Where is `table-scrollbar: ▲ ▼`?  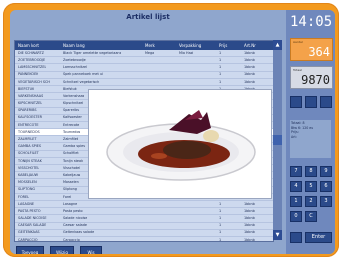 table-scrollbar: ▲ ▼ is located at coordinates (277, 140).